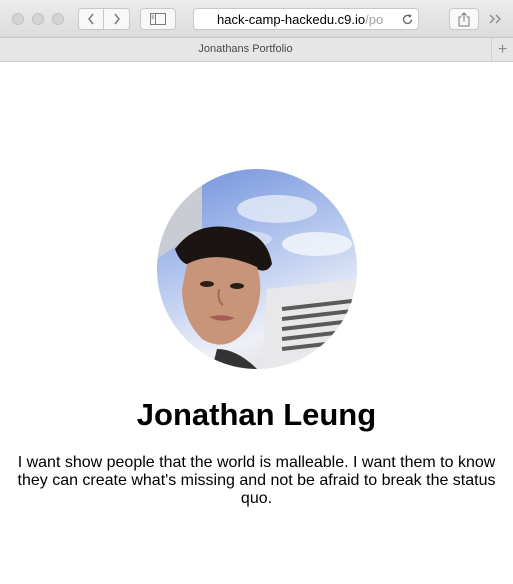  I want to click on reload-button, so click(407, 19).